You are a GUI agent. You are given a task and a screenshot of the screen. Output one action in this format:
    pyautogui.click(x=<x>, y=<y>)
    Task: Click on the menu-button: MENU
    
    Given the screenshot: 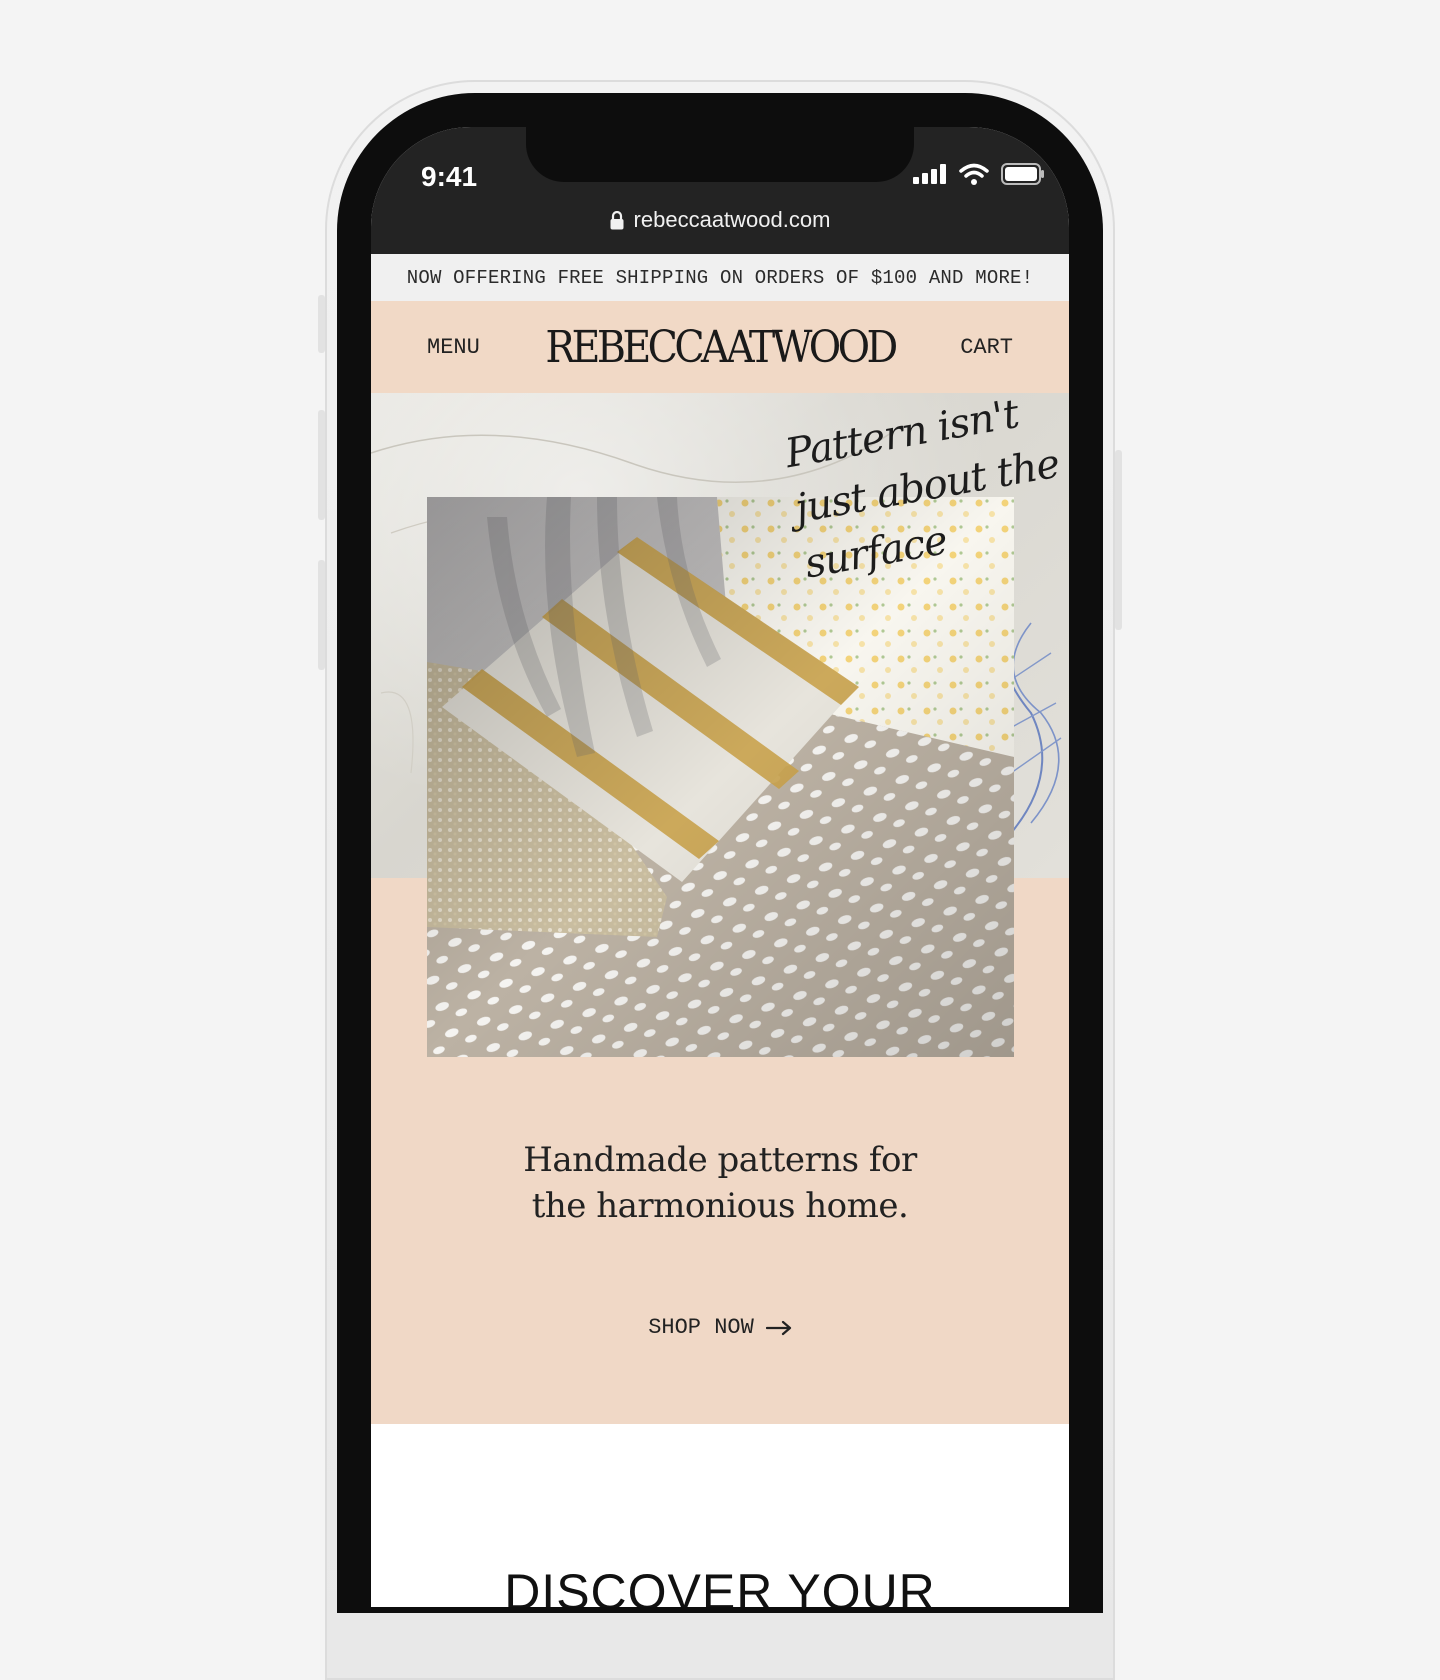 What is the action you would take?
    pyautogui.click(x=453, y=347)
    